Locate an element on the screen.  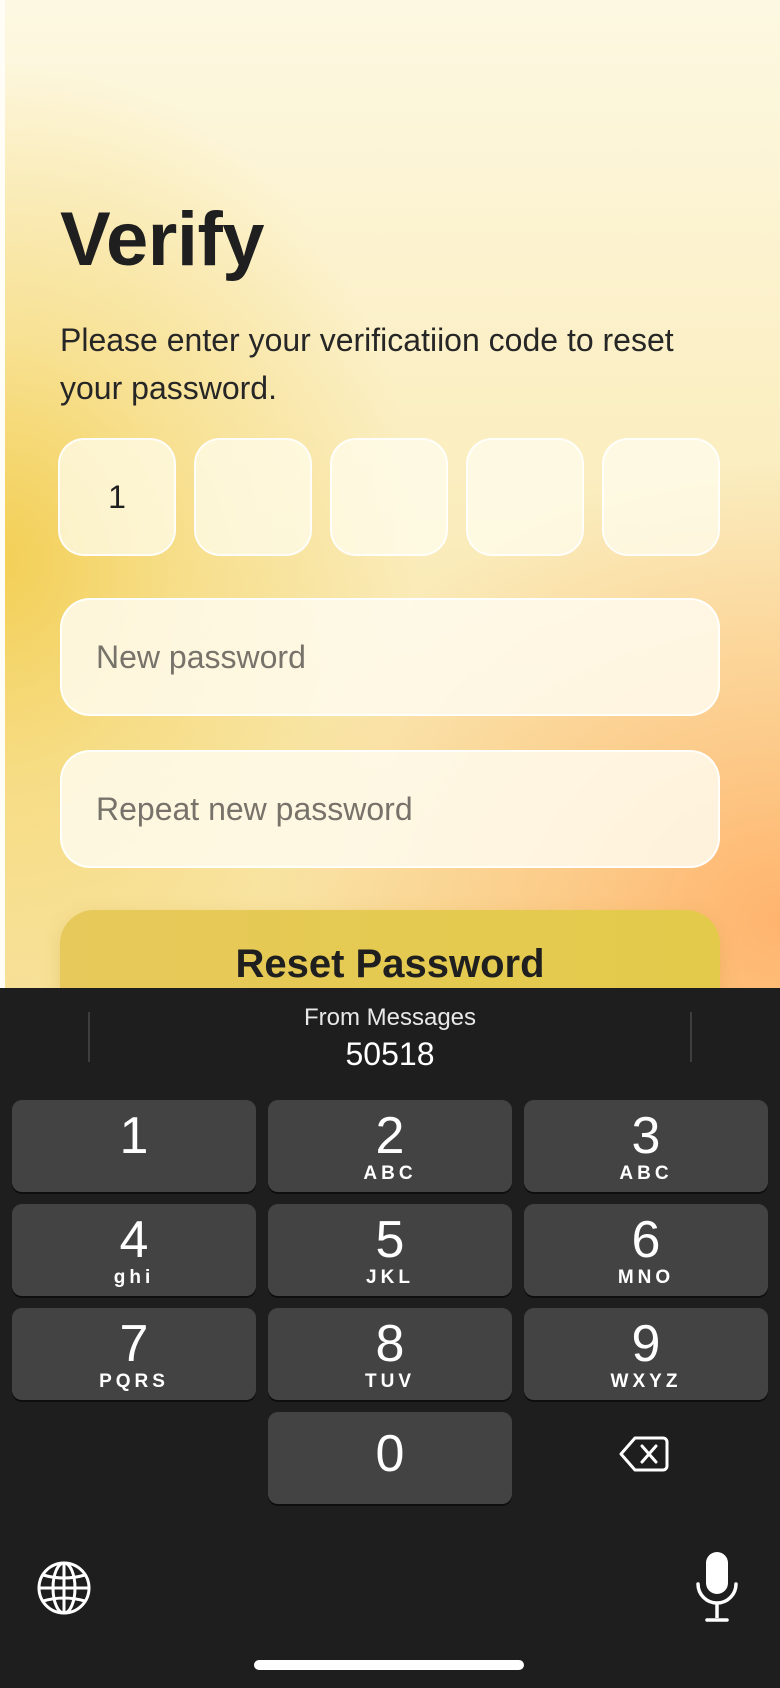
key-0: 0 is located at coordinates (390, 1458).